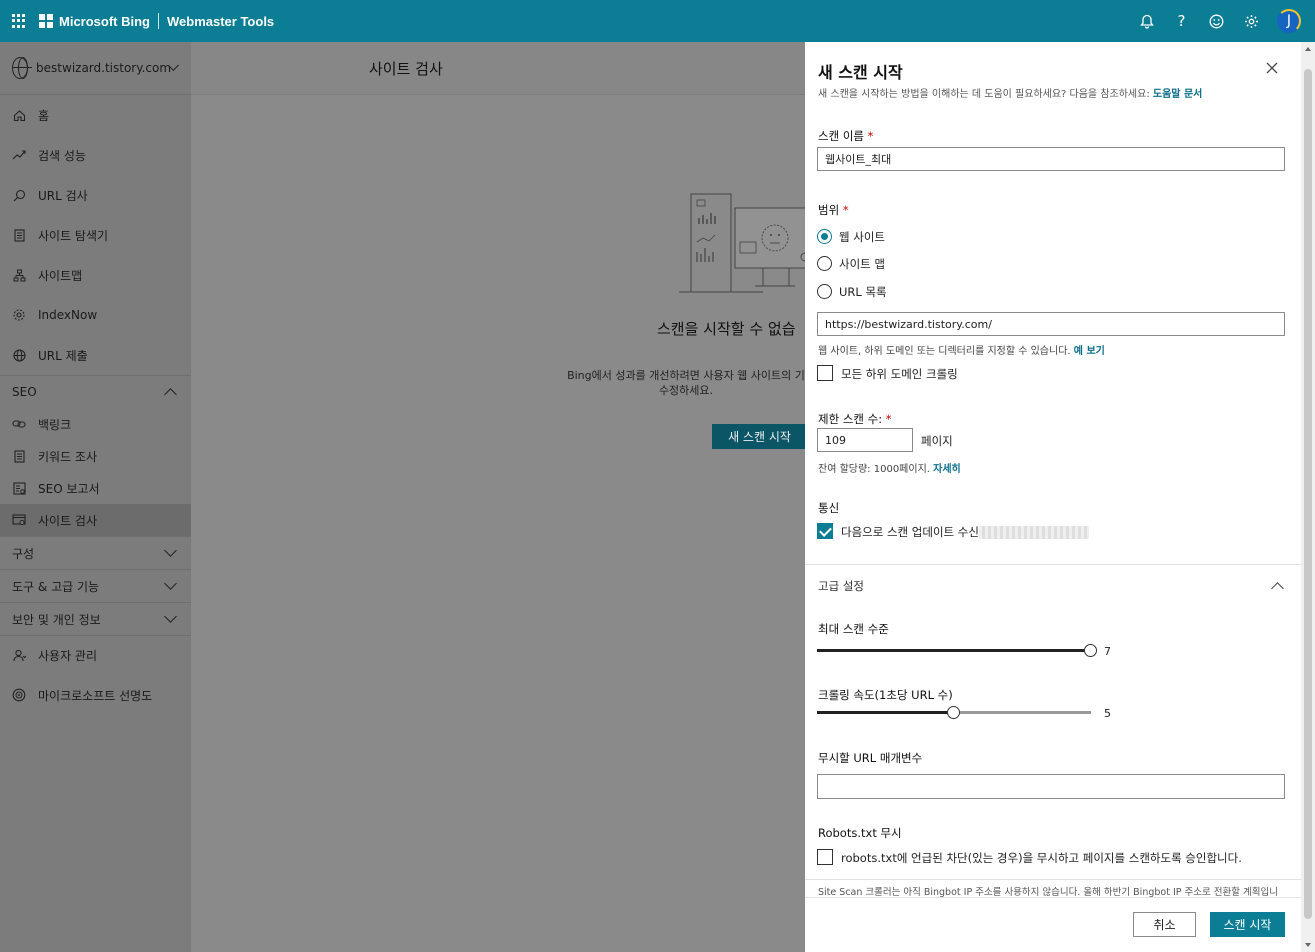  I want to click on robots-ignore-checkbox, so click(825, 857).